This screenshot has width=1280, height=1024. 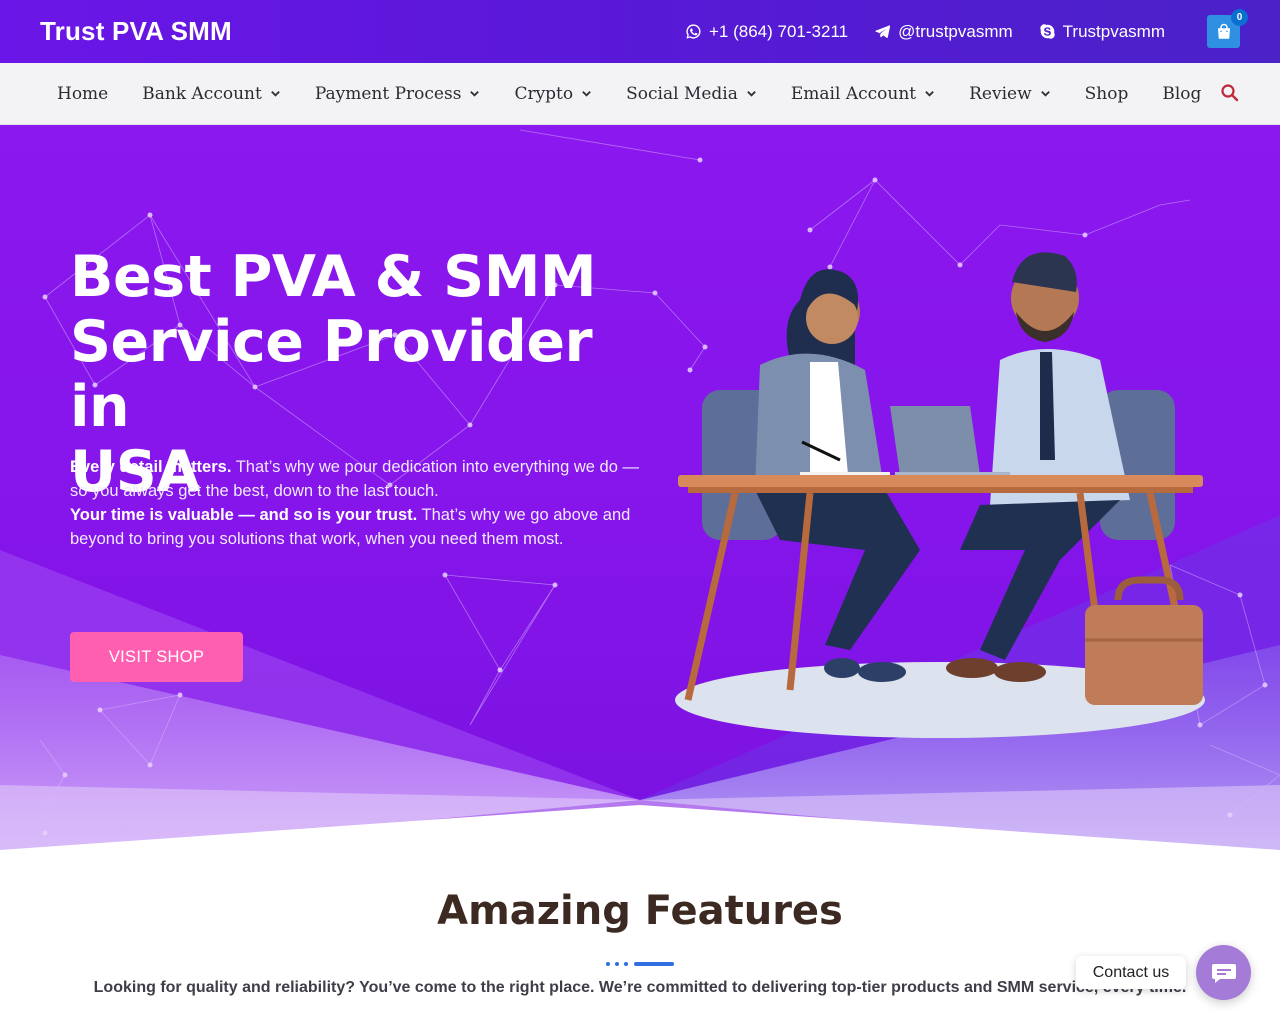 I want to click on nav-label: Home, so click(x=83, y=93).